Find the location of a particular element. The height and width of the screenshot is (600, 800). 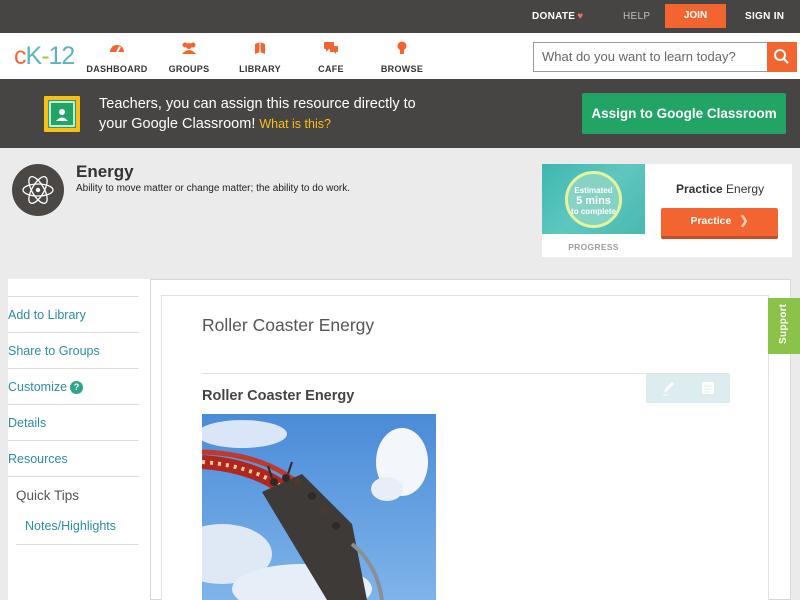

estimate-line3: to complete is located at coordinates (593, 211).